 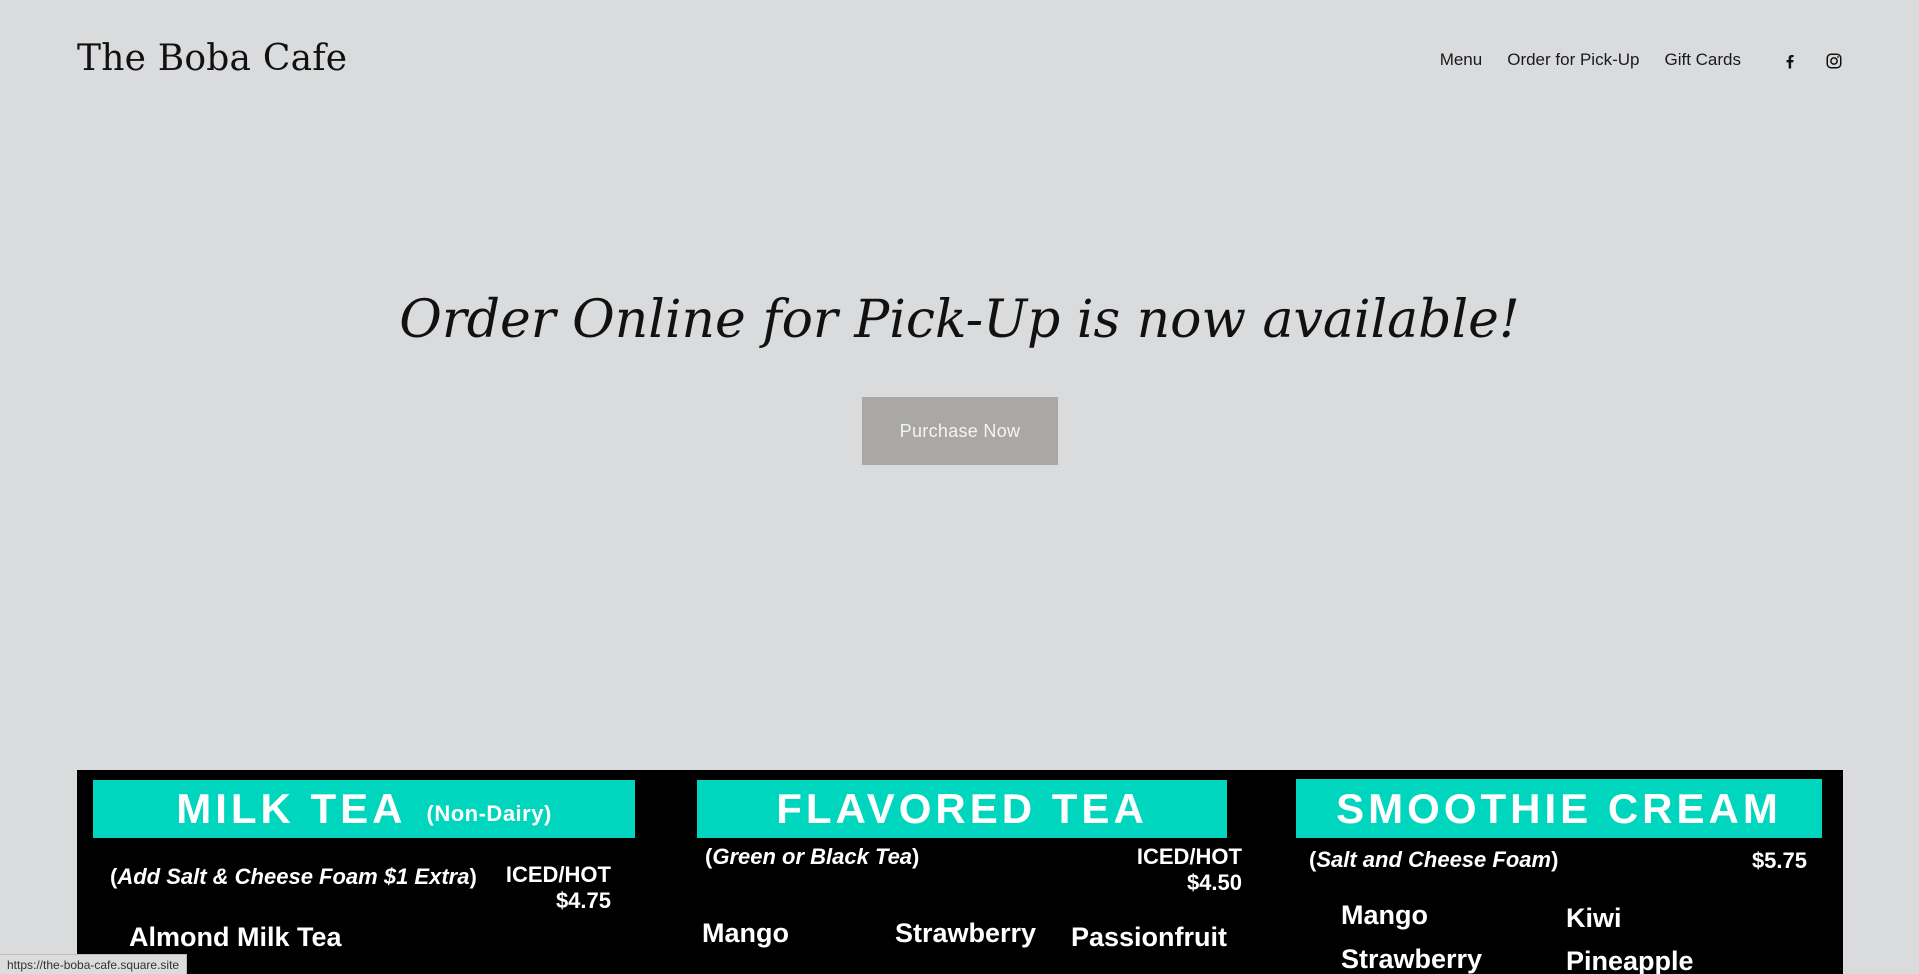 I want to click on smoothie-cream-title: SMOOTHIE CREAM, so click(x=1559, y=808).